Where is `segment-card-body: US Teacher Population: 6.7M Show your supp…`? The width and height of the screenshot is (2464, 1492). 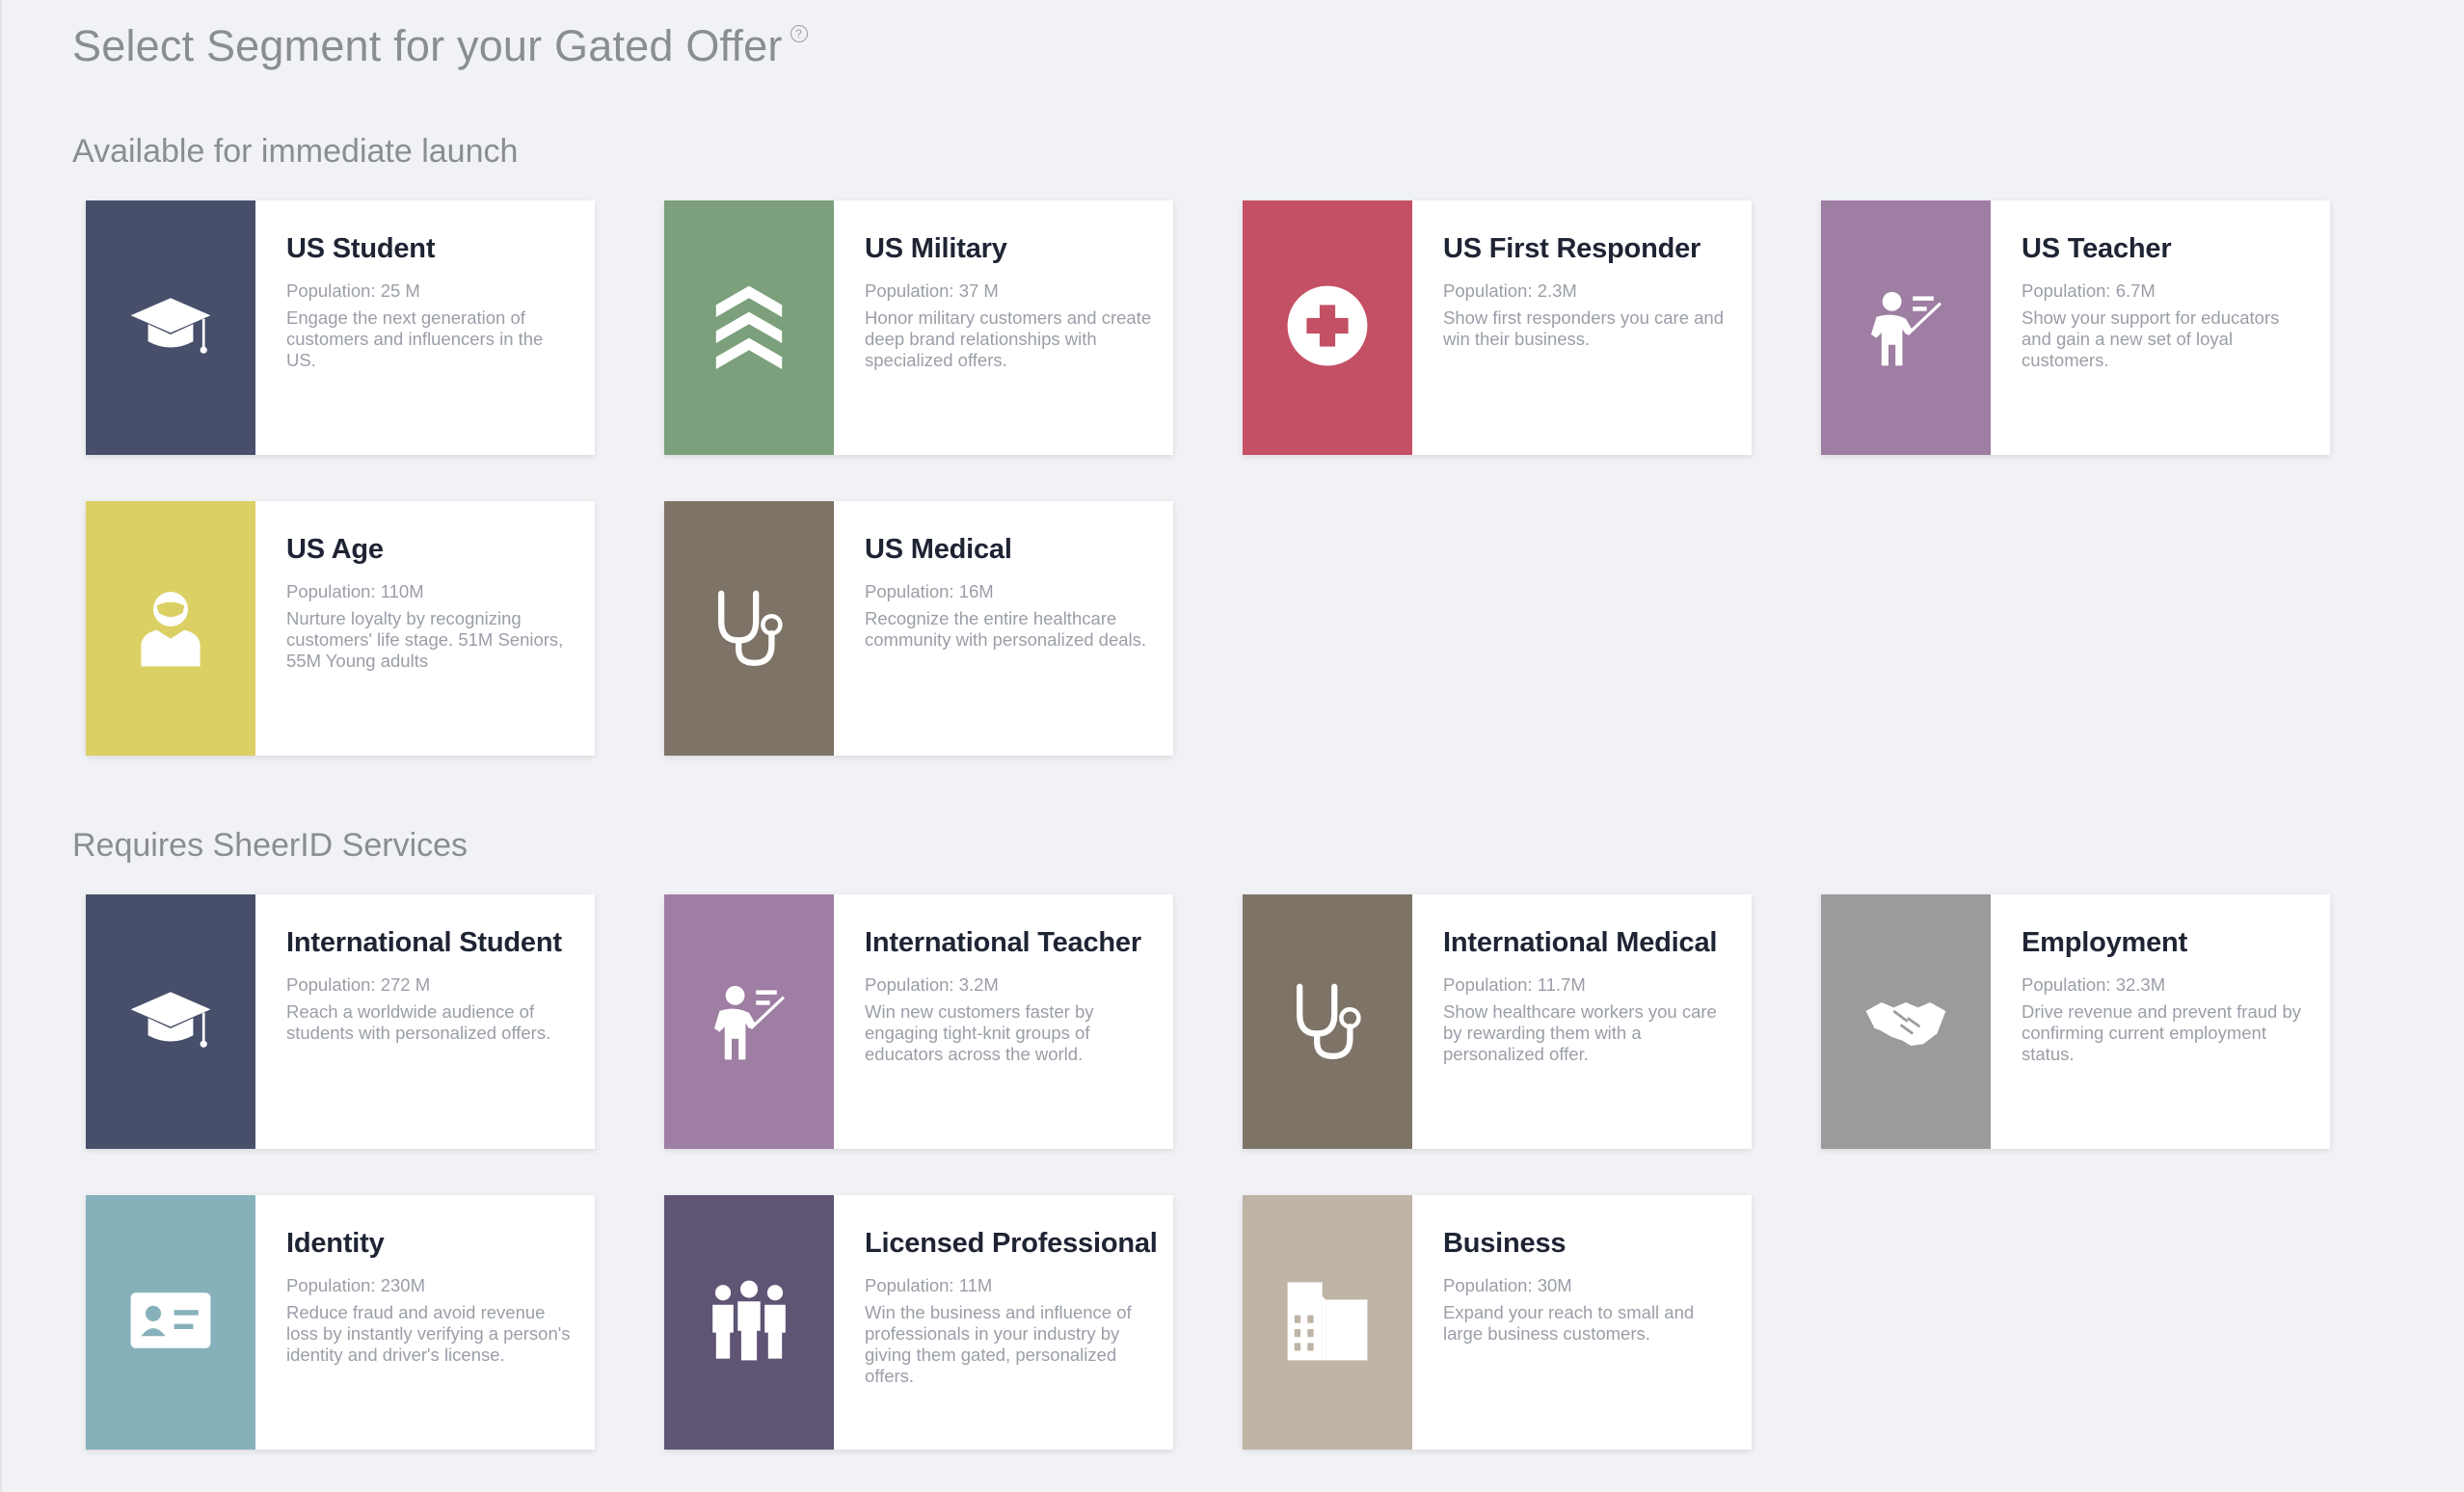
segment-card-body: US Teacher Population: 6.7M Show your supp… is located at coordinates (2161, 327).